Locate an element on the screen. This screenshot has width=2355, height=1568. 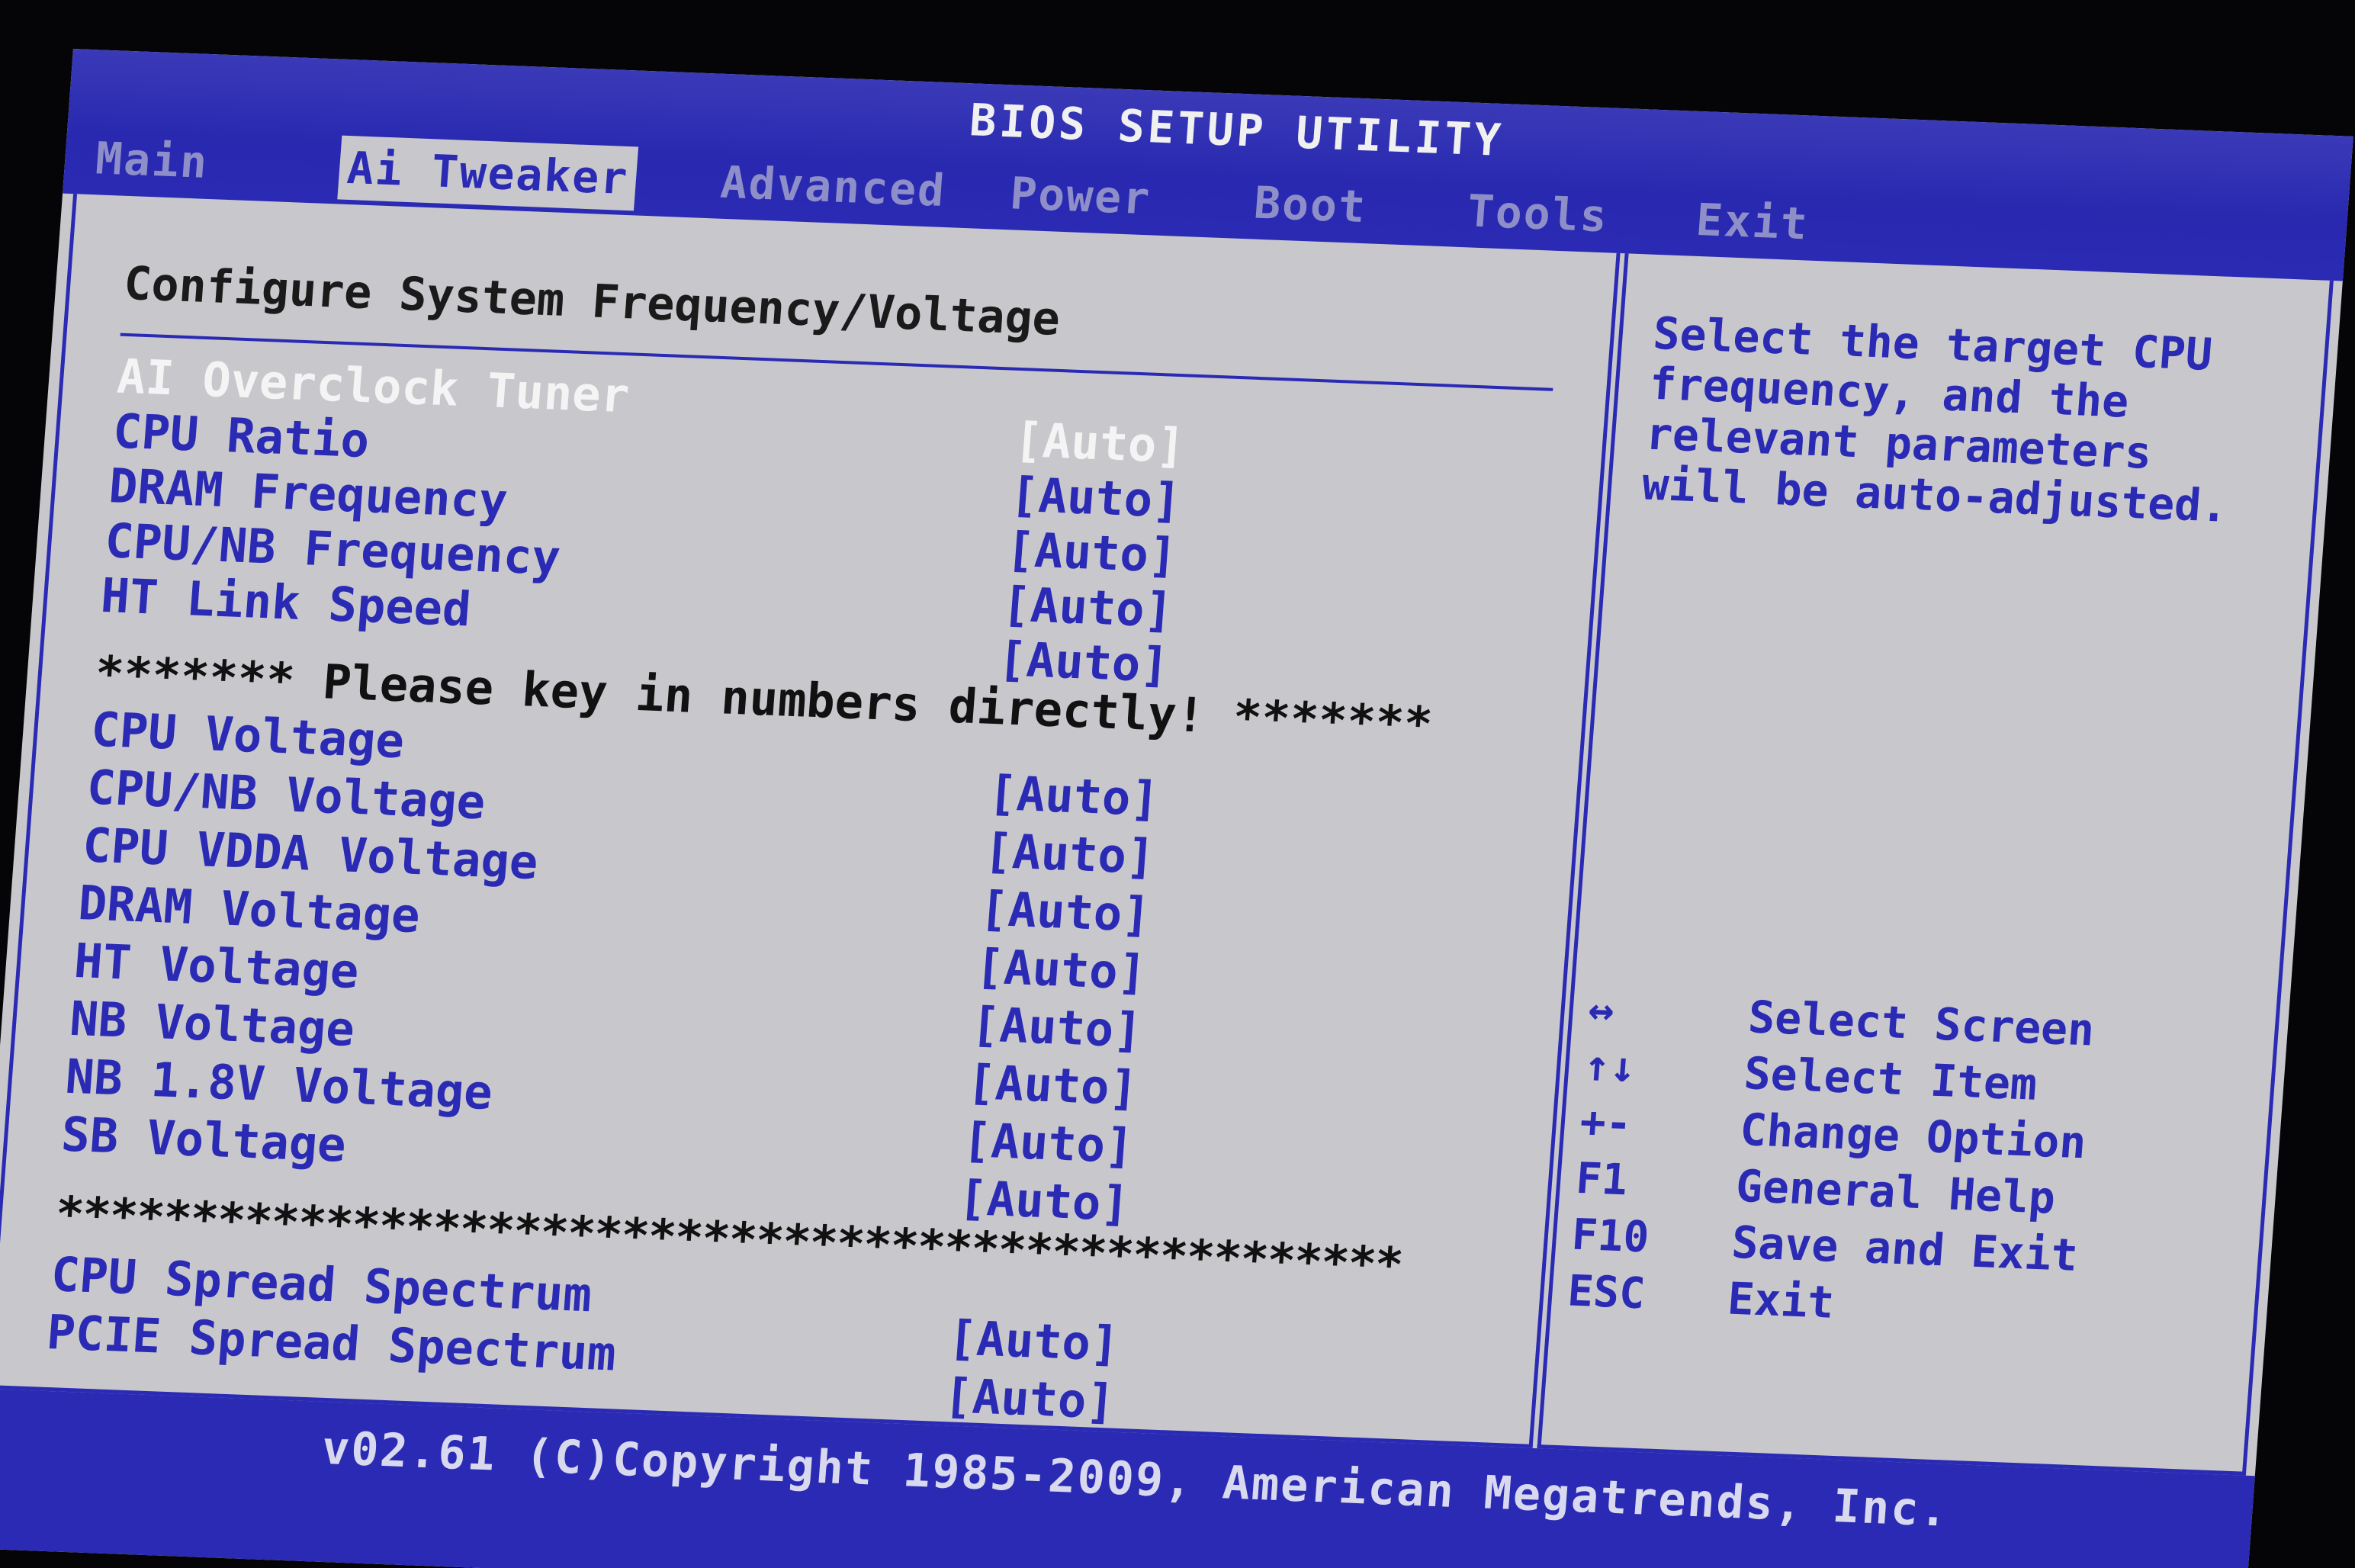
tab-advanced: Advanced is located at coordinates (833, 186).